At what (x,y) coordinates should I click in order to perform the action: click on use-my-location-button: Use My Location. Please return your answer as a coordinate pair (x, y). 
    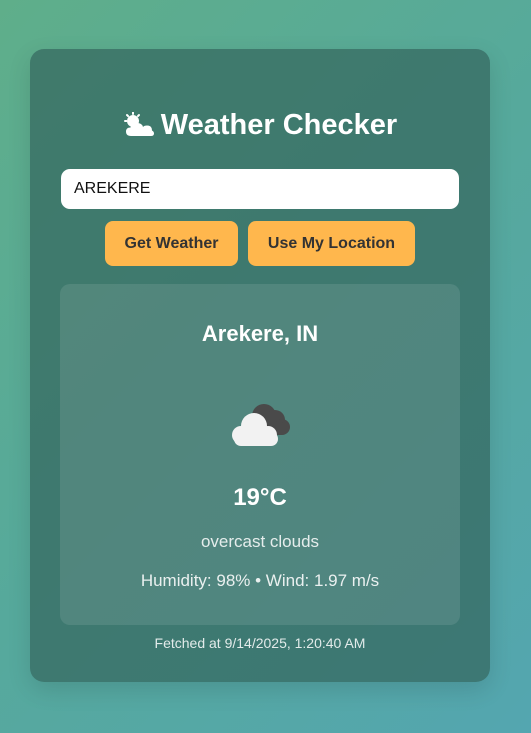
    Looking at the image, I should click on (331, 243).